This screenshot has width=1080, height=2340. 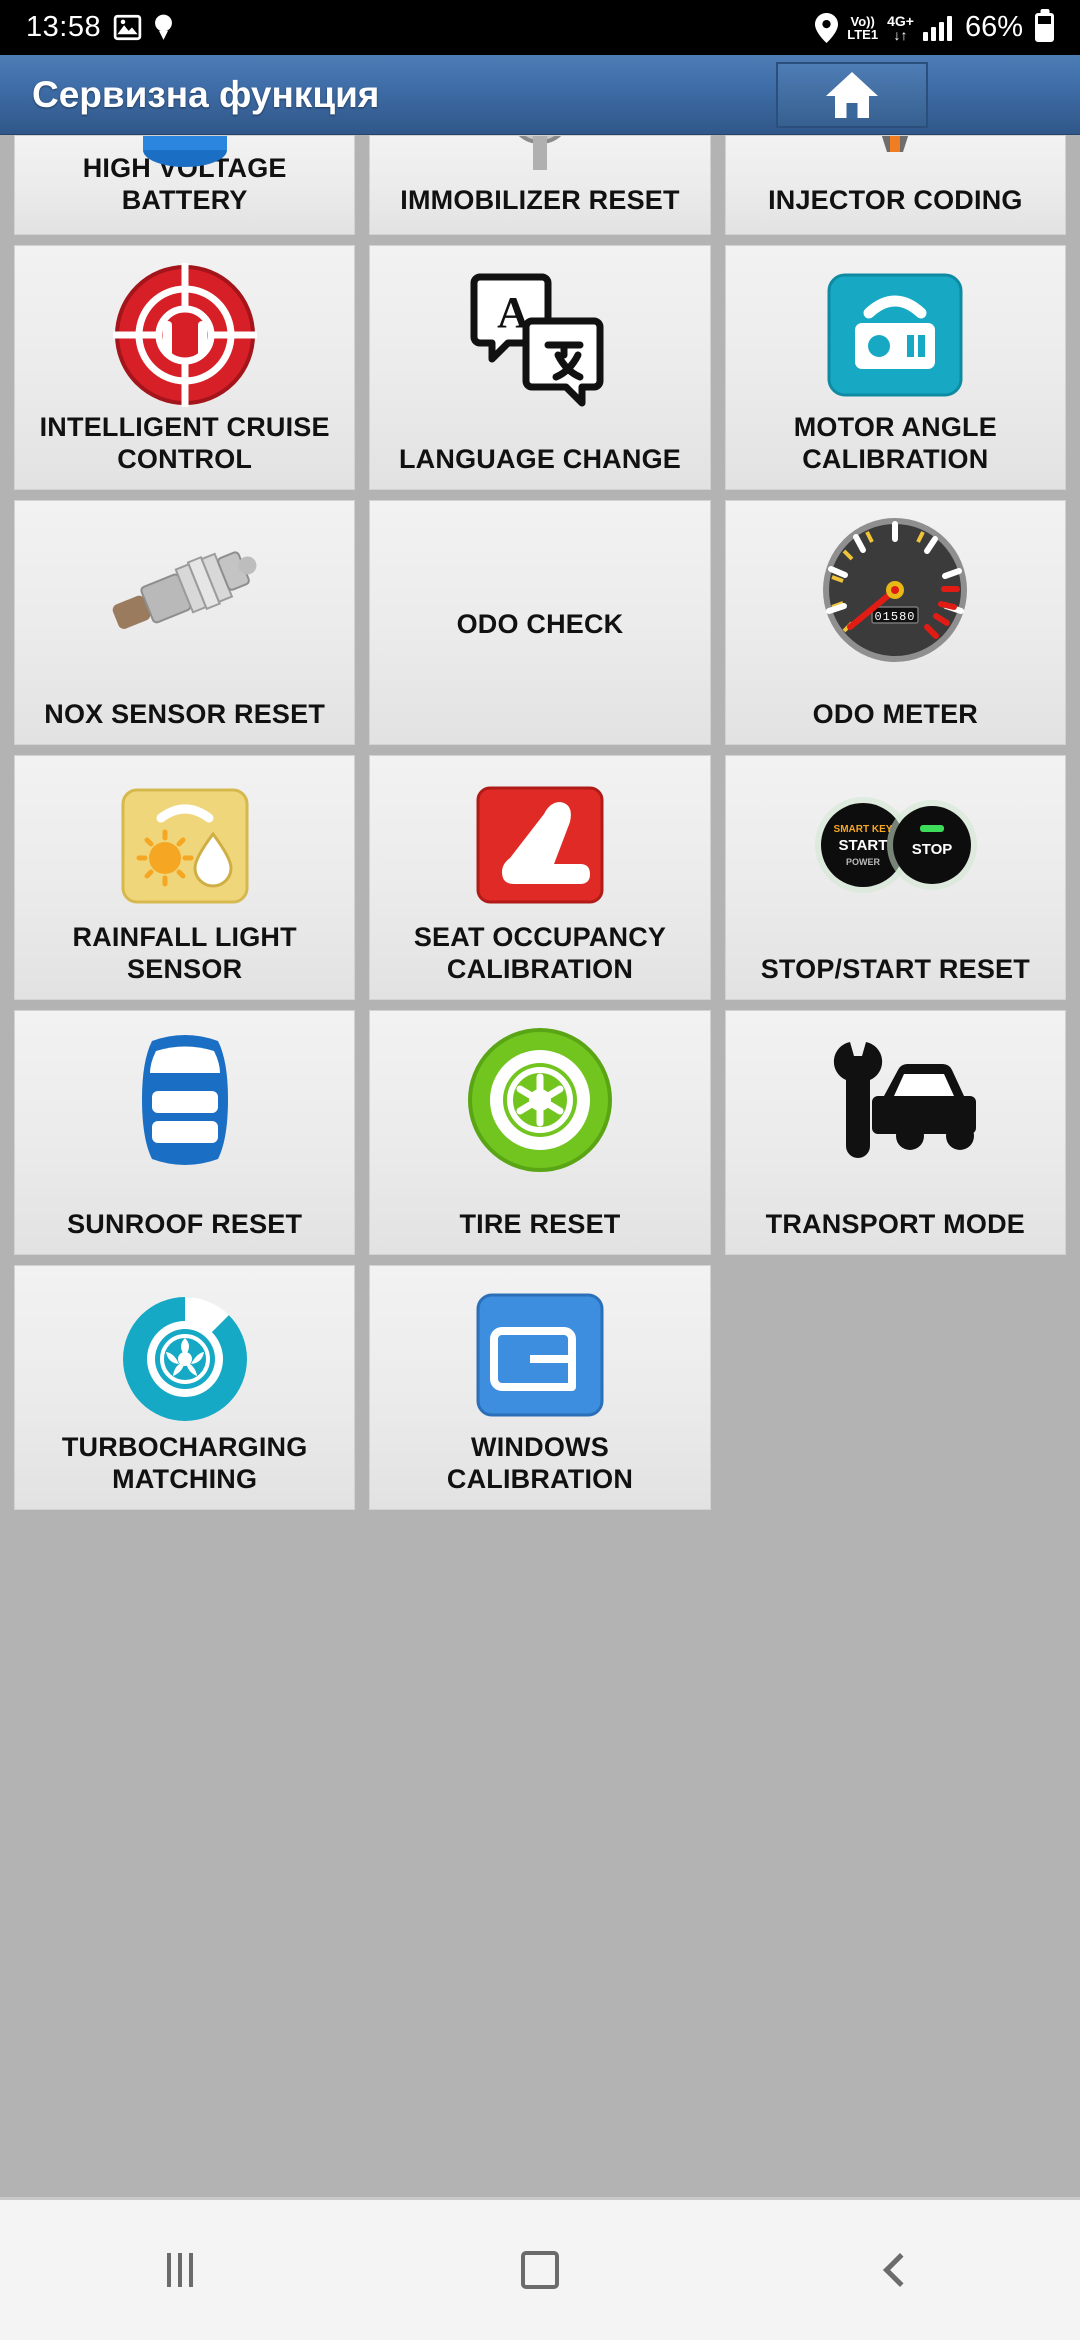 I want to click on injector-coding-icon, so click(x=895, y=163).